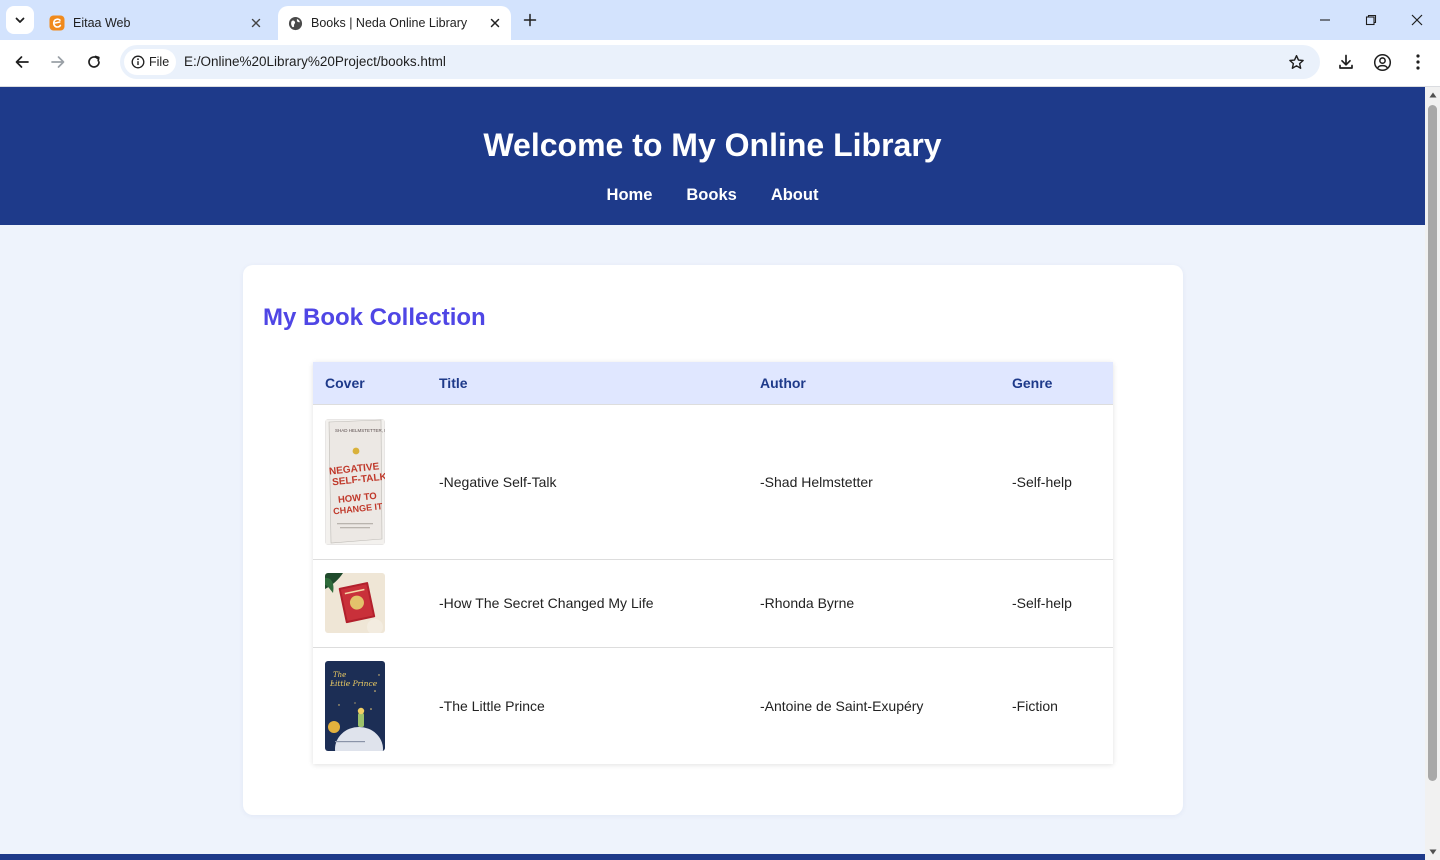 The height and width of the screenshot is (860, 1440). I want to click on account-icon, so click(1382, 62).